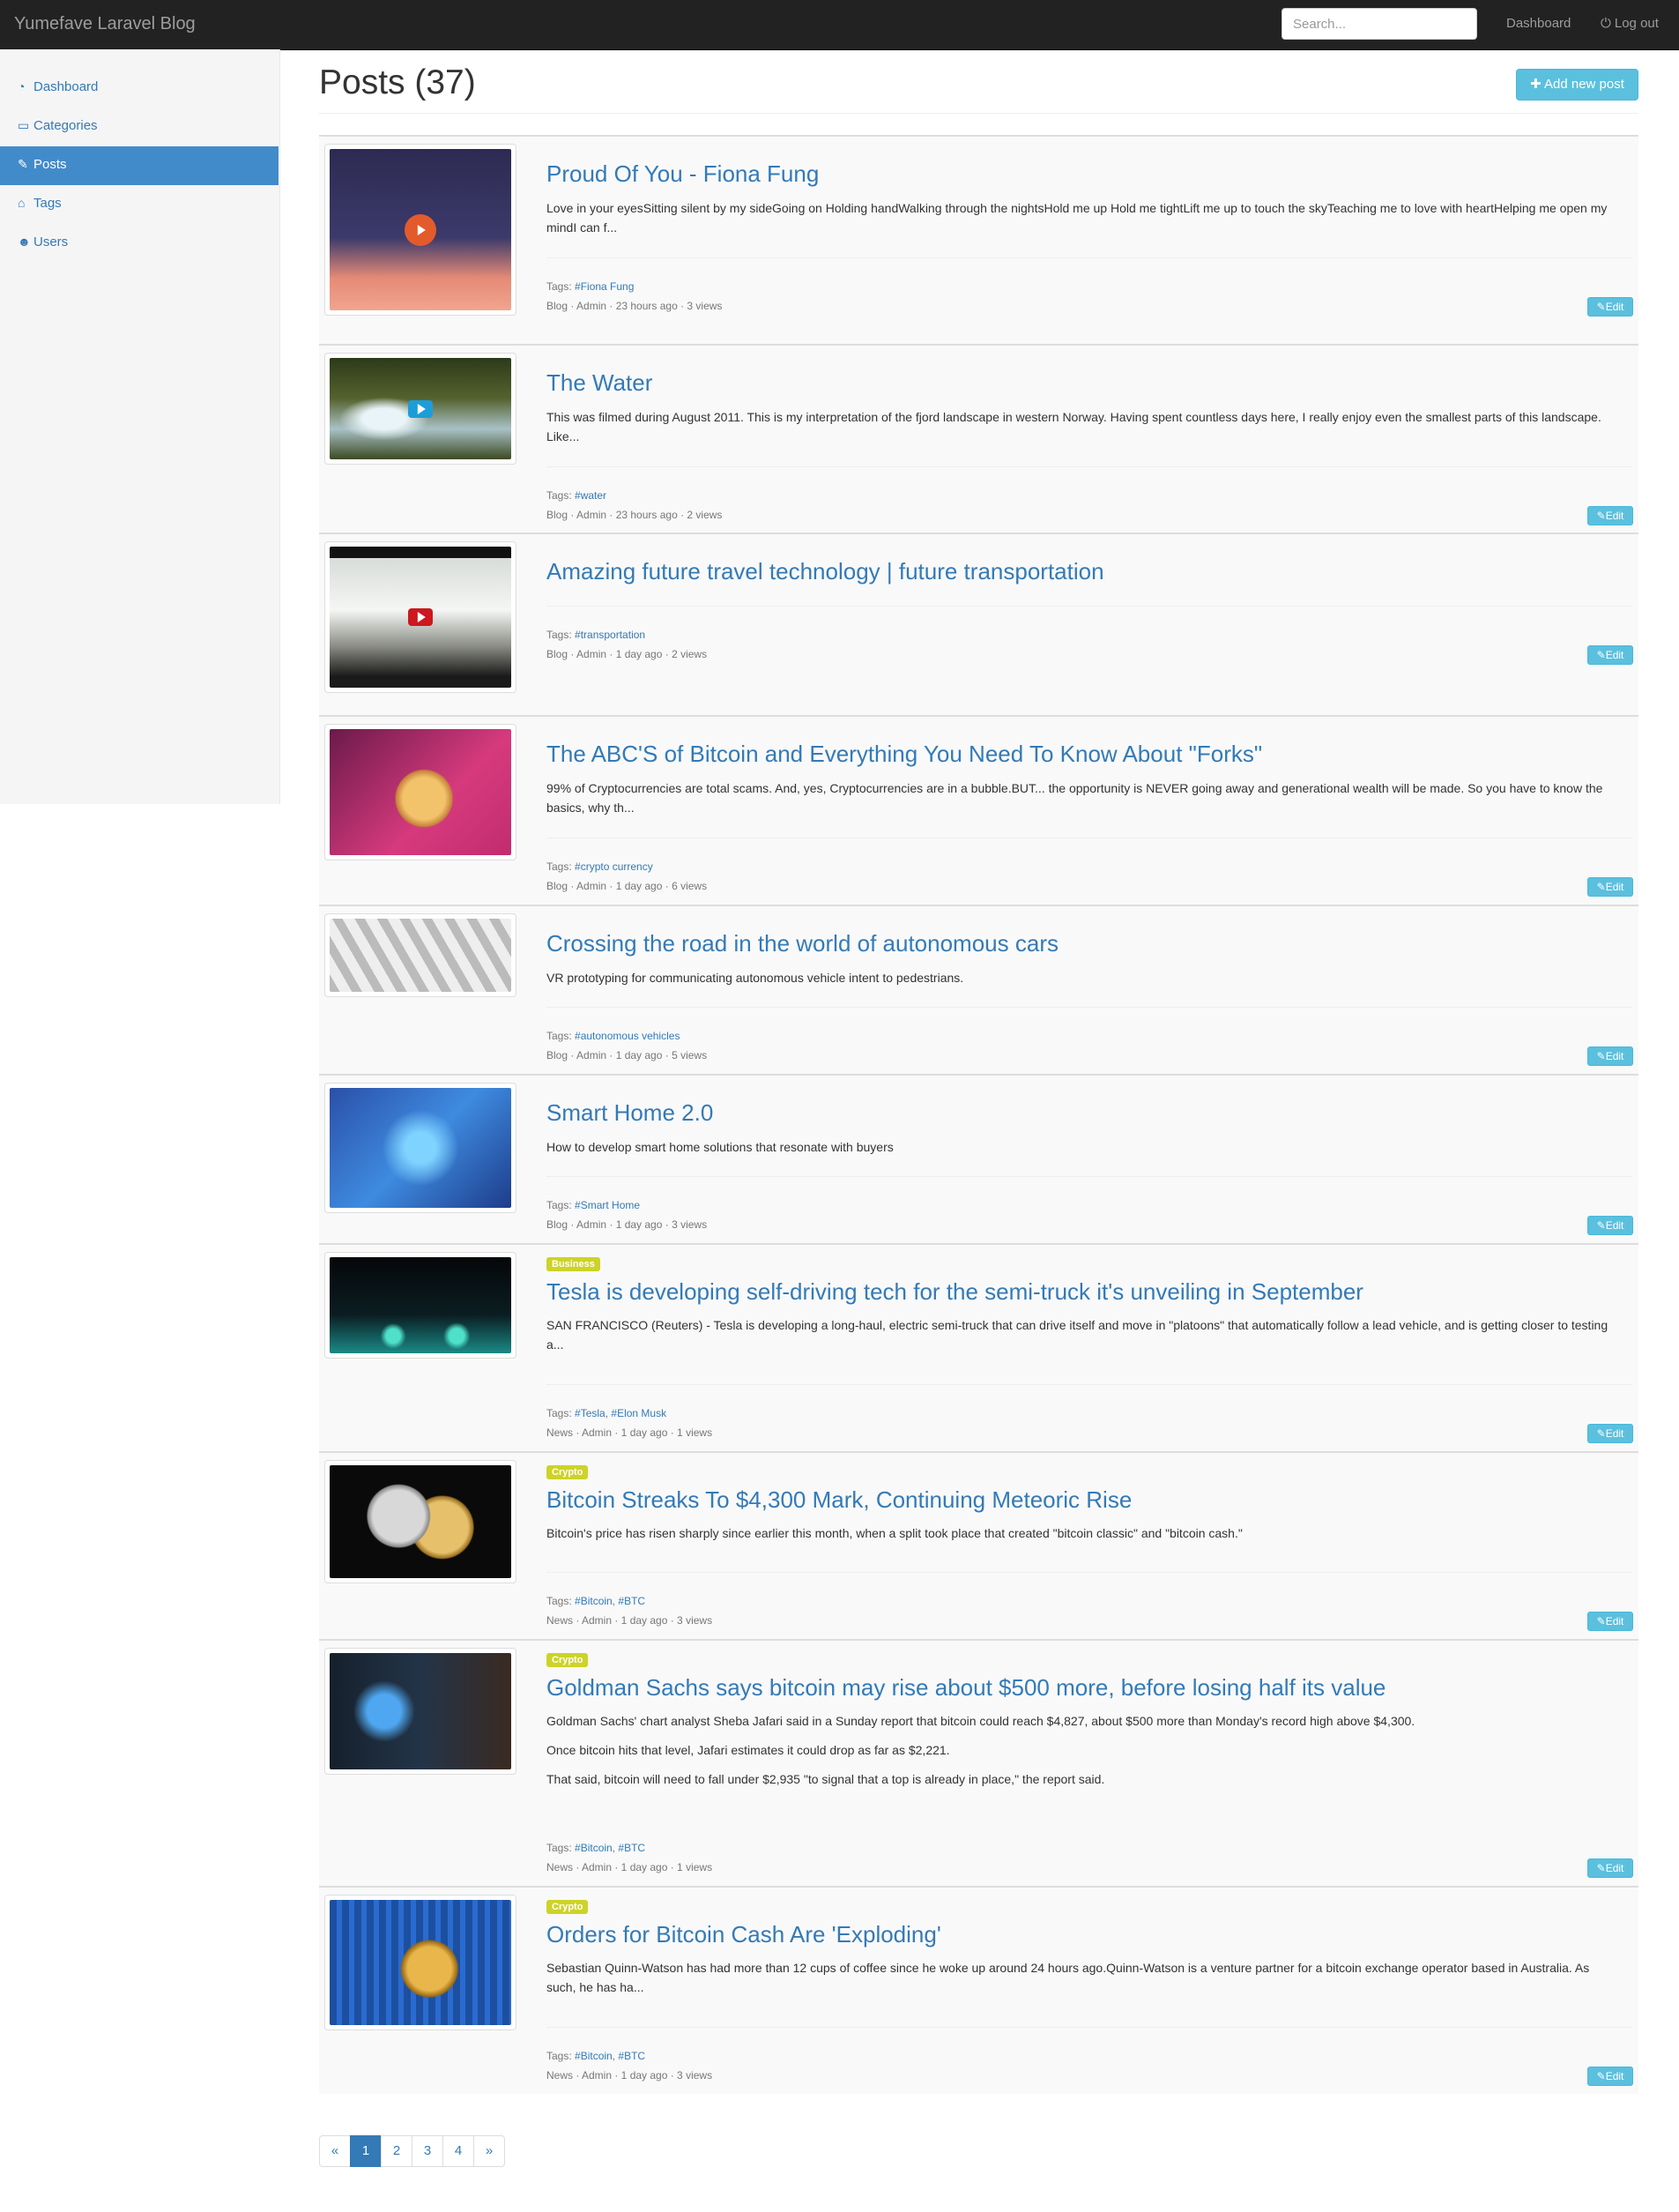 The image size is (1679, 2212). I want to click on page-title: Posts (37), so click(397, 82).